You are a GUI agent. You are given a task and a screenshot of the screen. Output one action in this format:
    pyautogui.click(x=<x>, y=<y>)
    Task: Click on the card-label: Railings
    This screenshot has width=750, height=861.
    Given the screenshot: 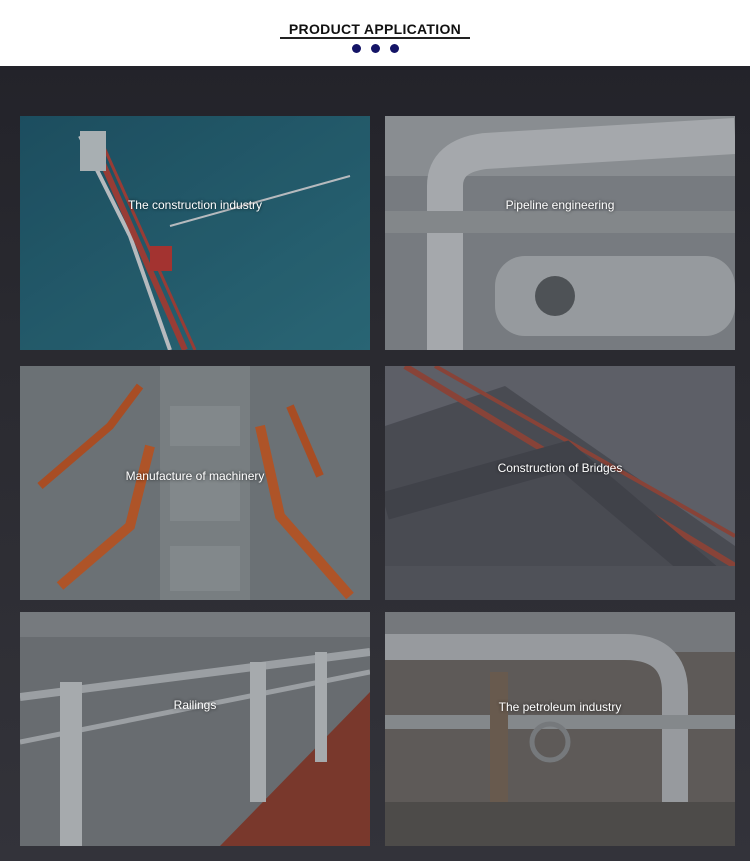 What is the action you would take?
    pyautogui.click(x=195, y=705)
    